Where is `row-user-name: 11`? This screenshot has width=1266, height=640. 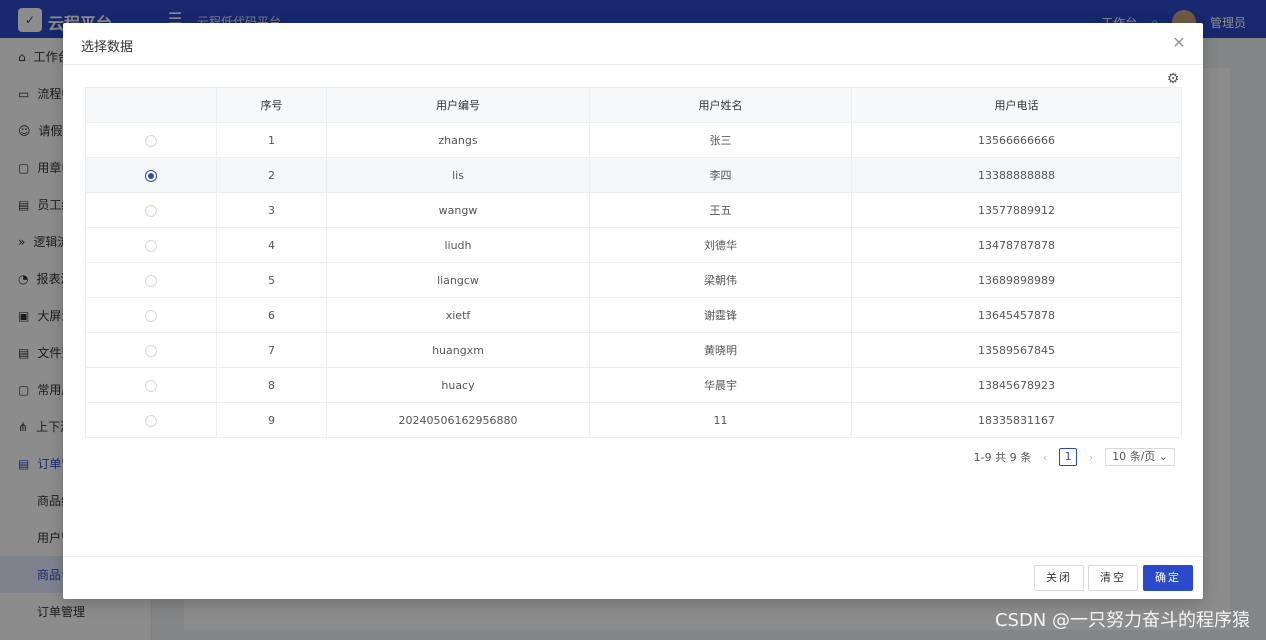
row-user-name: 11 is located at coordinates (720, 420).